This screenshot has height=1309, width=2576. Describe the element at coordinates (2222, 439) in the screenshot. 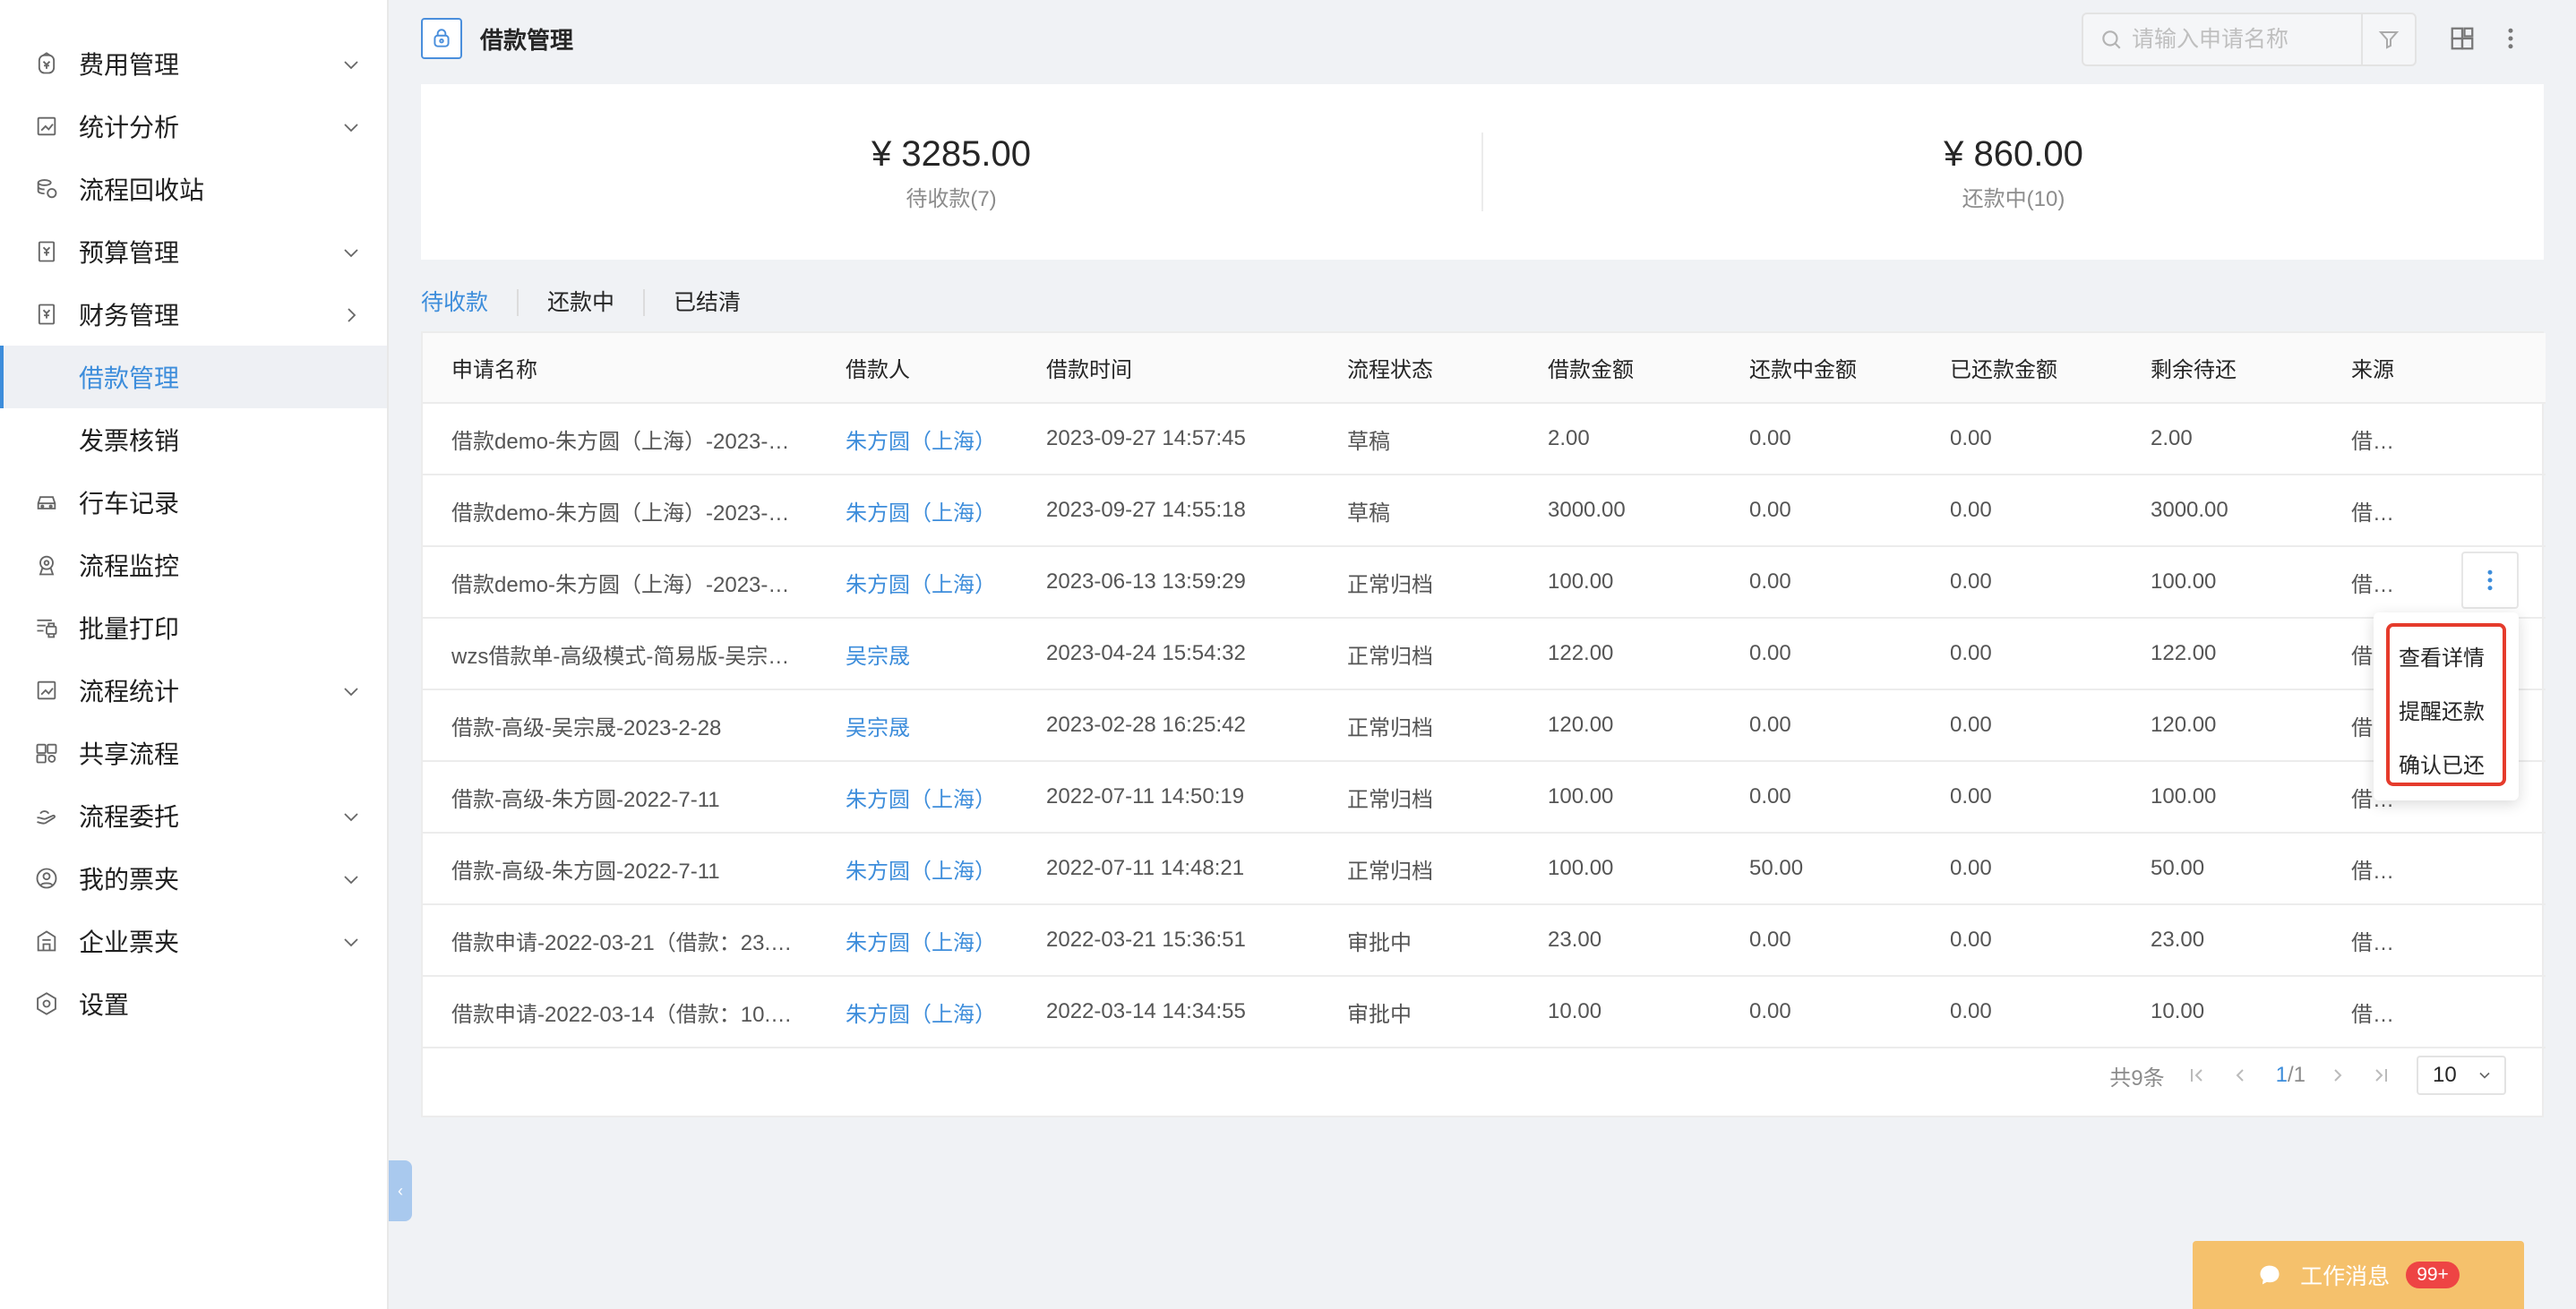

I see `table-cell: 2.00` at that location.